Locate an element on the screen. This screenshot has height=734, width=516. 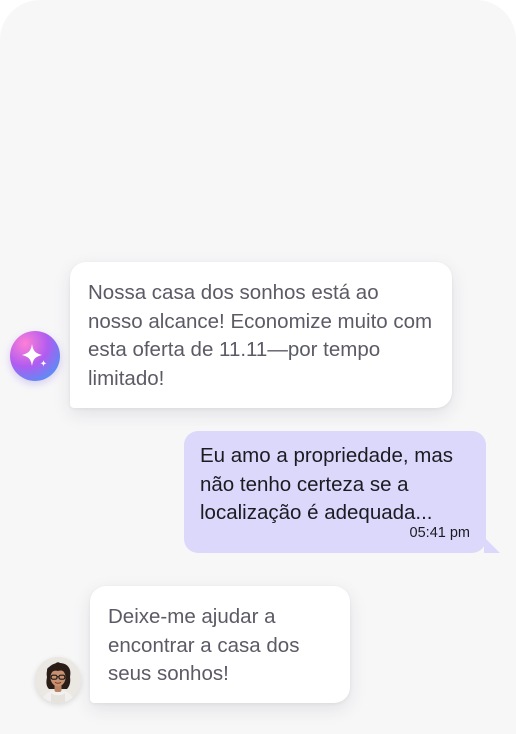
sparkle-icon is located at coordinates (34, 355).